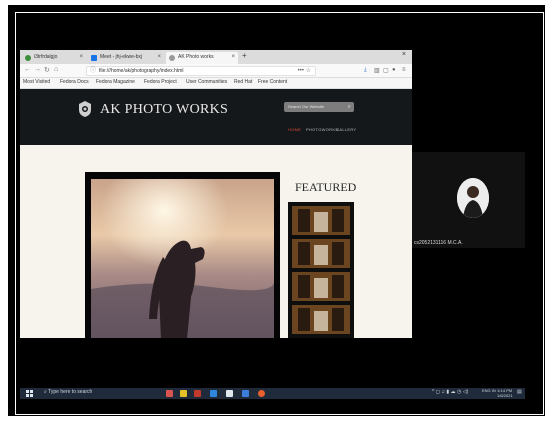 Image resolution: width=553 pixels, height=425 pixels. I want to click on featured-strip, so click(321, 270).